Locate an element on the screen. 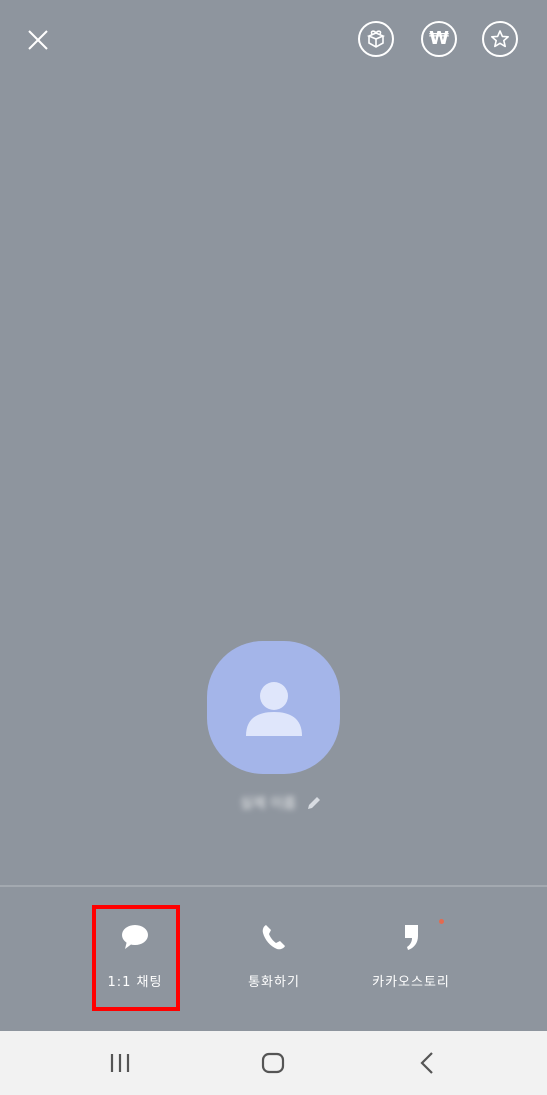  won-icon: ₩ is located at coordinates (439, 38).